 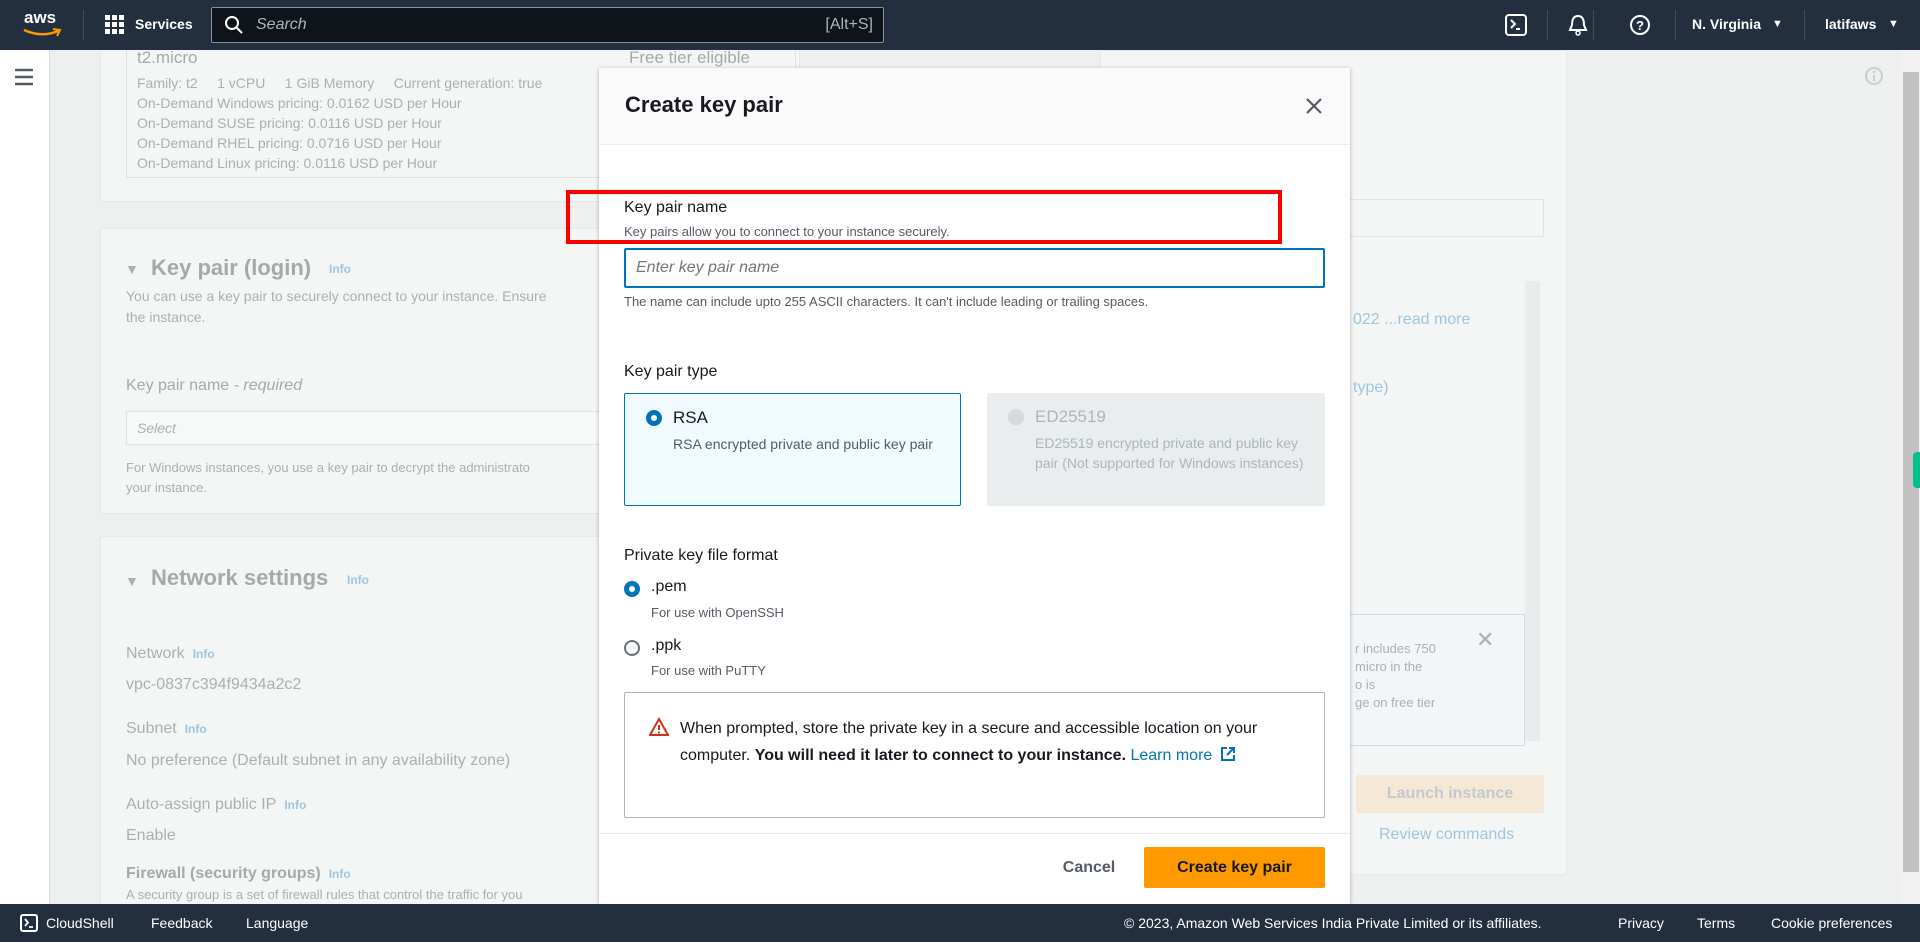 I want to click on ppk-radio, so click(x=632, y=648).